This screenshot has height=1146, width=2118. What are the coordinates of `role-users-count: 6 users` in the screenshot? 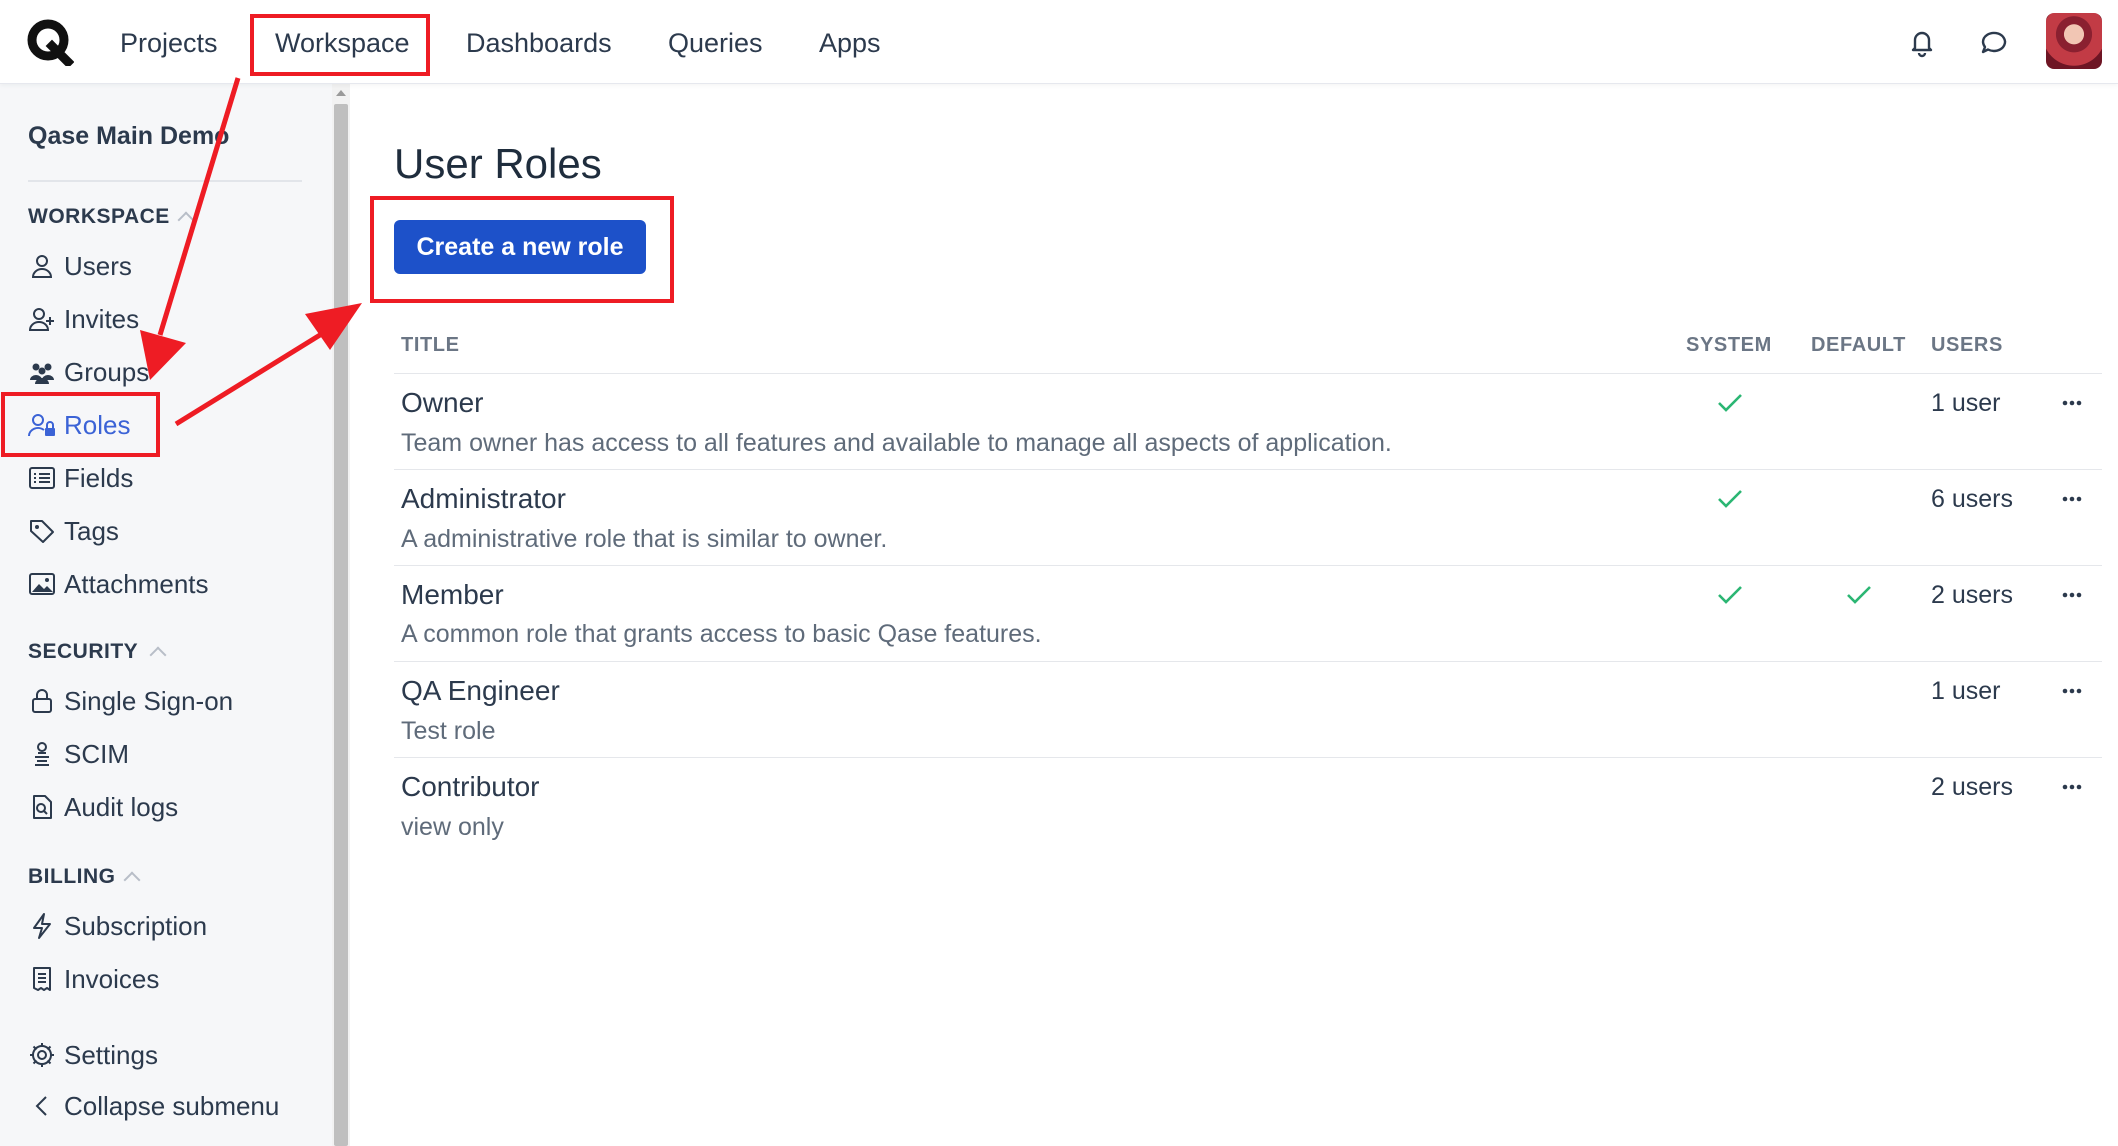 It's located at (1972, 499).